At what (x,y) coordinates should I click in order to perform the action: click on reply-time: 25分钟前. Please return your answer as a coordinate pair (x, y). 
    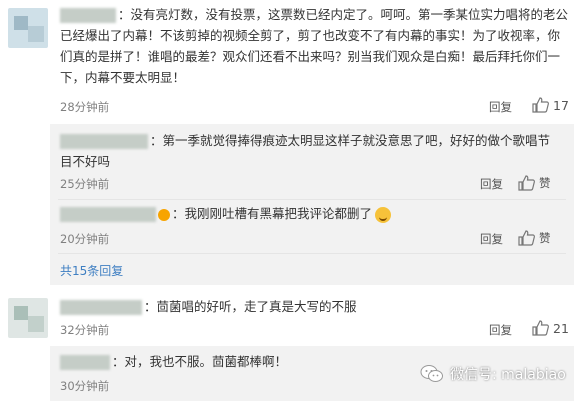
    Looking at the image, I should click on (85, 184).